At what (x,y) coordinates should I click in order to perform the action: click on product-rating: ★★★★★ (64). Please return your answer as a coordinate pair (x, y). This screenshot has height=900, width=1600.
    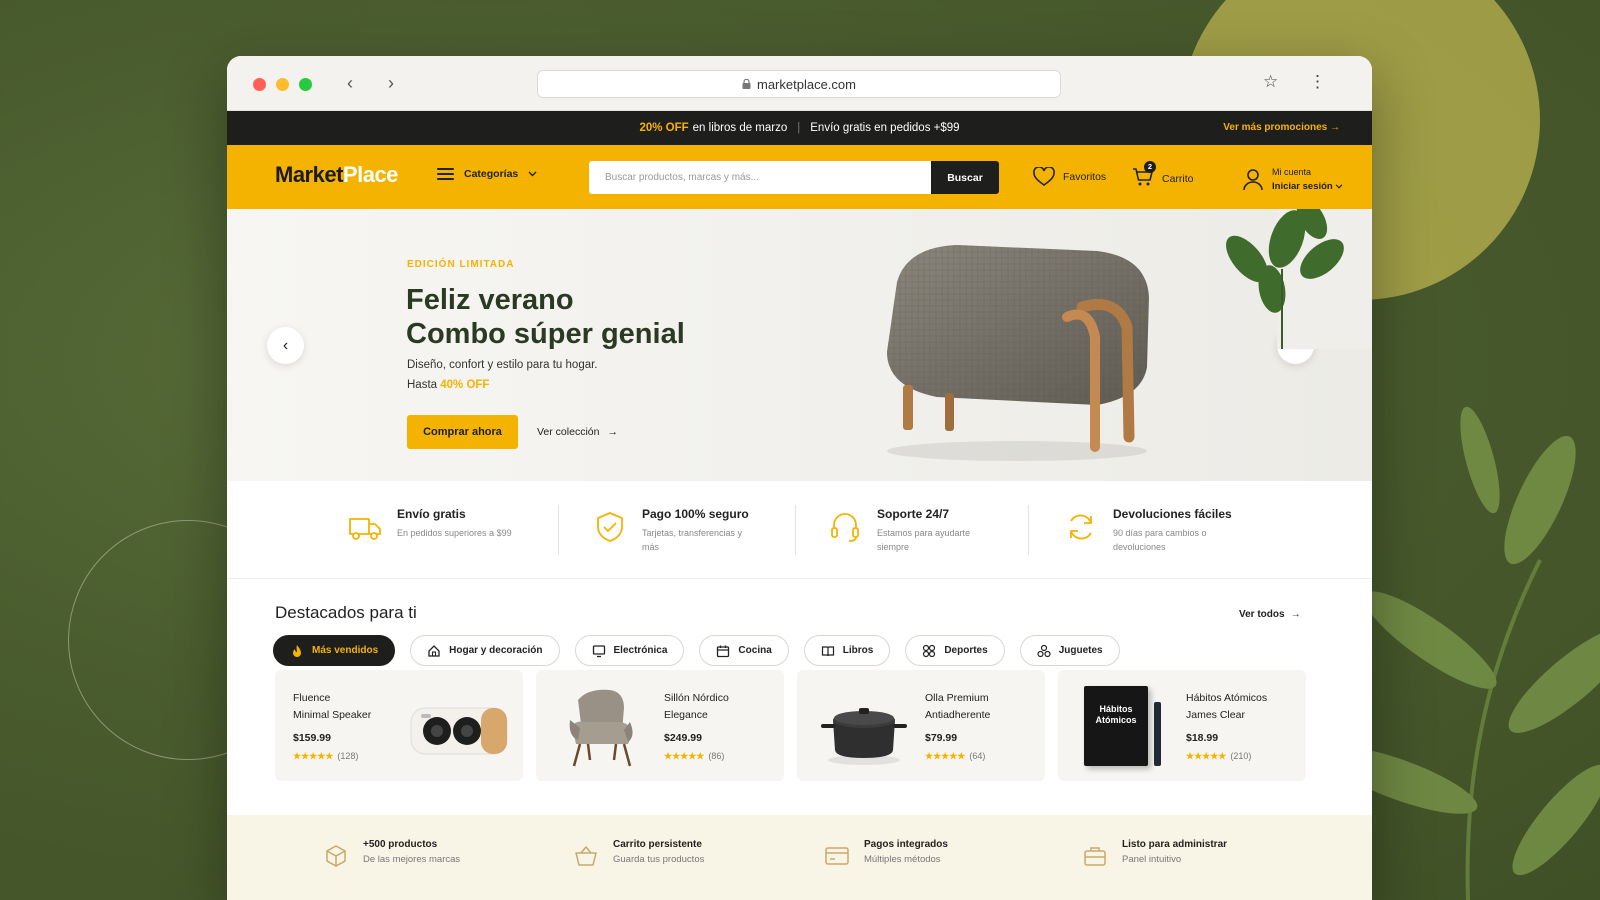
    Looking at the image, I should click on (955, 756).